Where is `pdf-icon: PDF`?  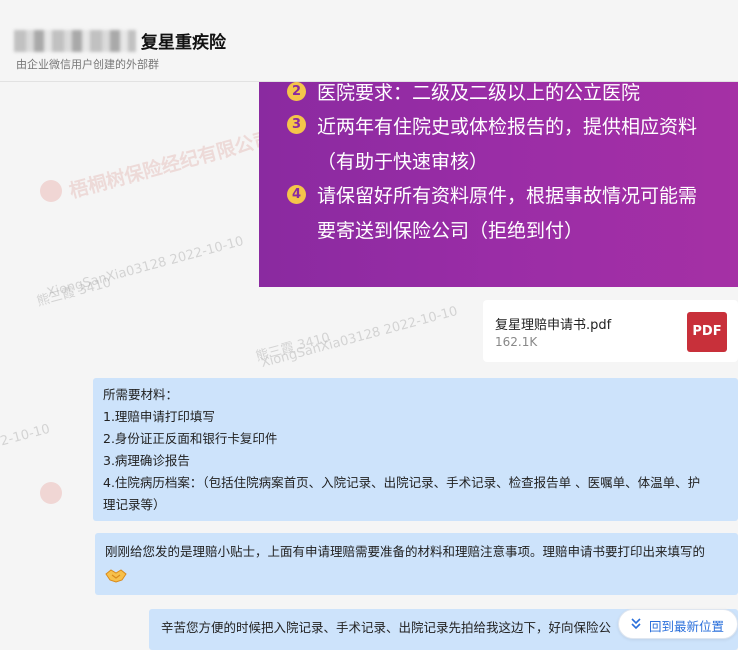
pdf-icon: PDF is located at coordinates (707, 332).